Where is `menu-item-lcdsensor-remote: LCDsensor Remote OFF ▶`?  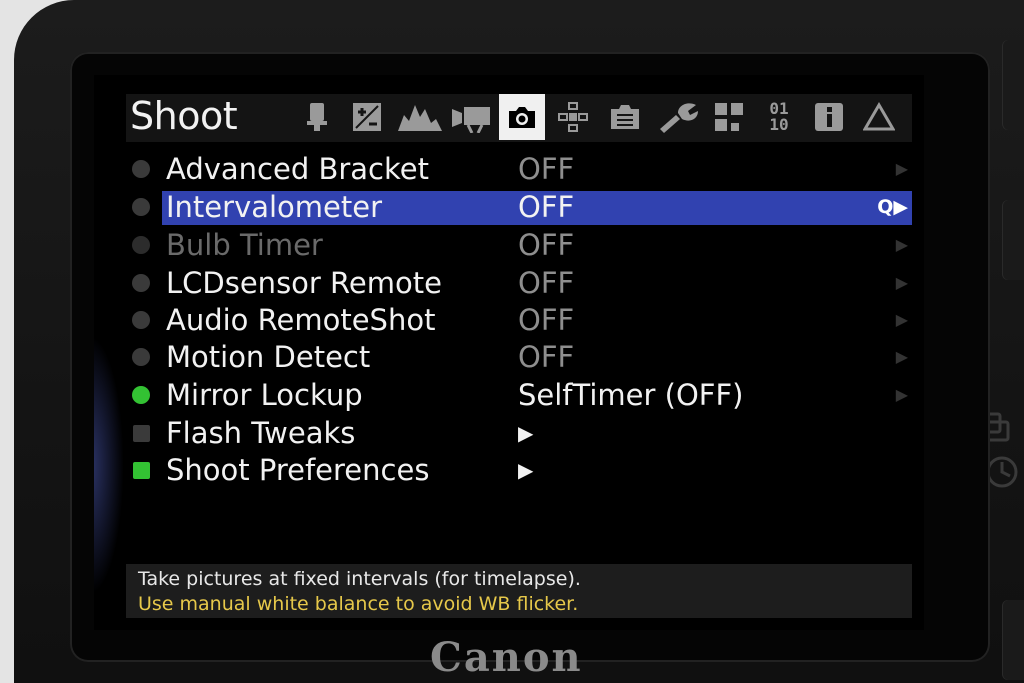 menu-item-lcdsensor-remote: LCDsensor Remote OFF ▶ is located at coordinates (519, 283).